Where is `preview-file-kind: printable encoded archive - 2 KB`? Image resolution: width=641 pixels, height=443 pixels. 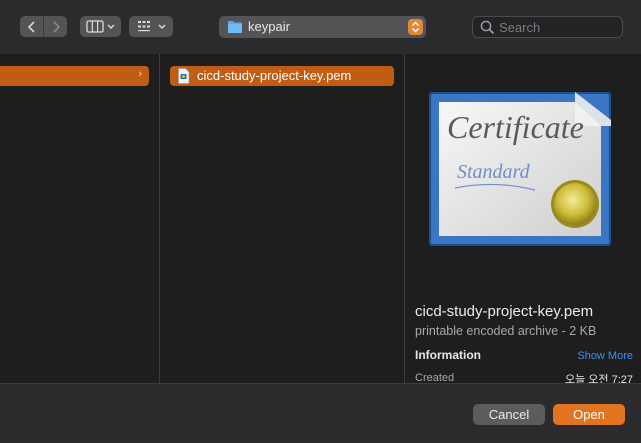
preview-file-kind: printable encoded archive - 2 KB is located at coordinates (506, 331).